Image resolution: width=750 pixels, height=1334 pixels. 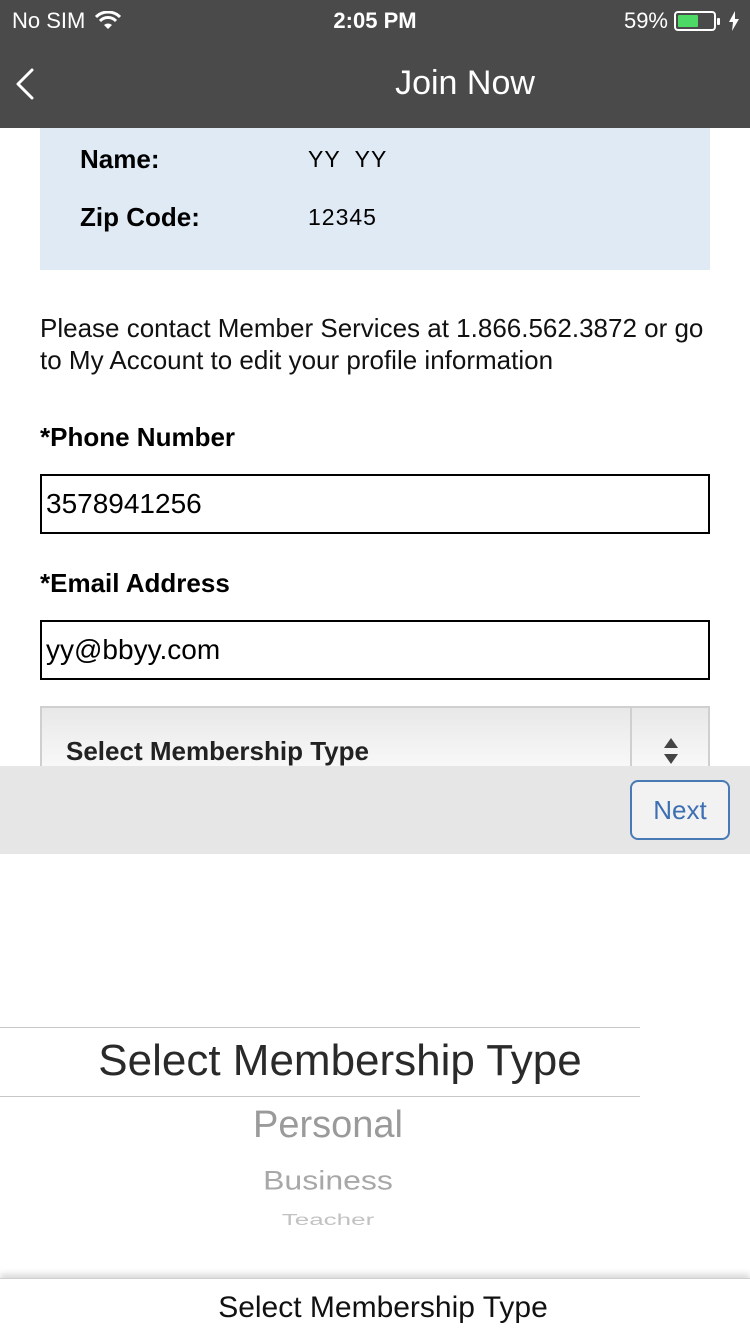 What do you see at coordinates (383, 1307) in the screenshot?
I see `picker-footer-label: Select Membership Type` at bounding box center [383, 1307].